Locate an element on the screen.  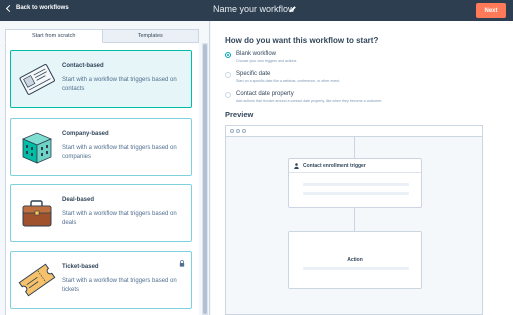
next-button: Next is located at coordinates (491, 10).